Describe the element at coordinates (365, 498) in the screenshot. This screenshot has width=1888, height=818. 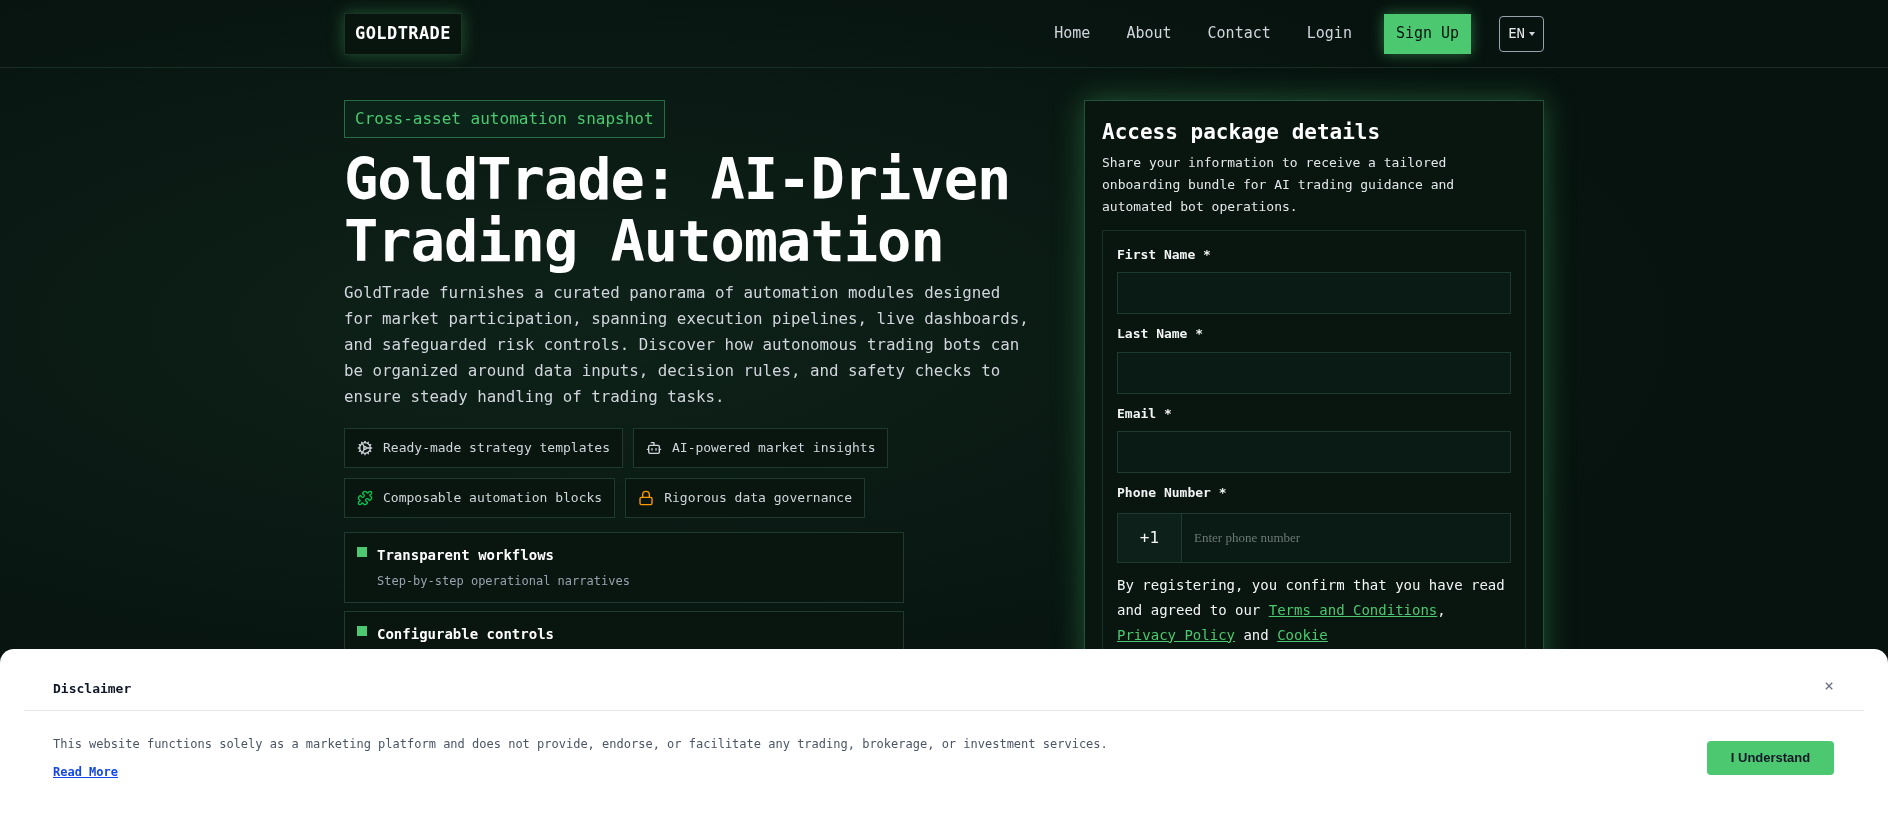
I see `puzzle-icon` at that location.